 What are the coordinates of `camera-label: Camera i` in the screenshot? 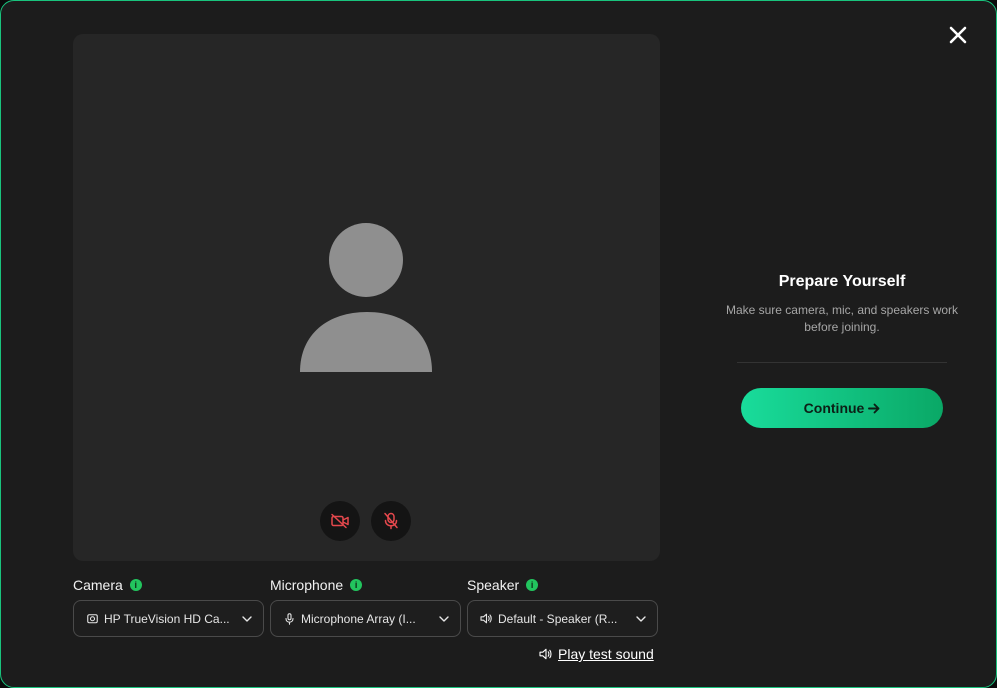 It's located at (107, 585).